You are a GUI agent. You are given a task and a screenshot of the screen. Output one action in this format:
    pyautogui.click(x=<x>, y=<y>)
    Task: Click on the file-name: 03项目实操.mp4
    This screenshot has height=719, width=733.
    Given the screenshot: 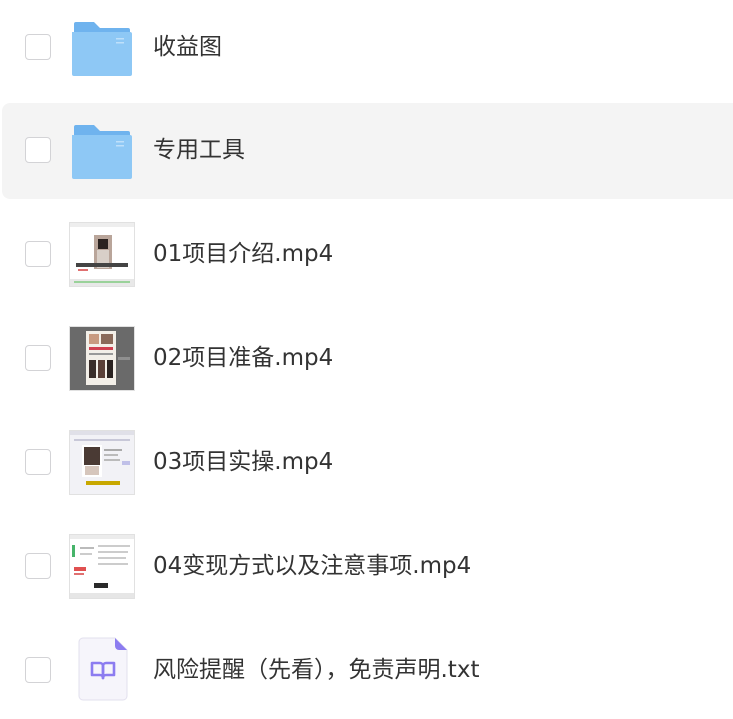 What is the action you would take?
    pyautogui.click(x=243, y=462)
    